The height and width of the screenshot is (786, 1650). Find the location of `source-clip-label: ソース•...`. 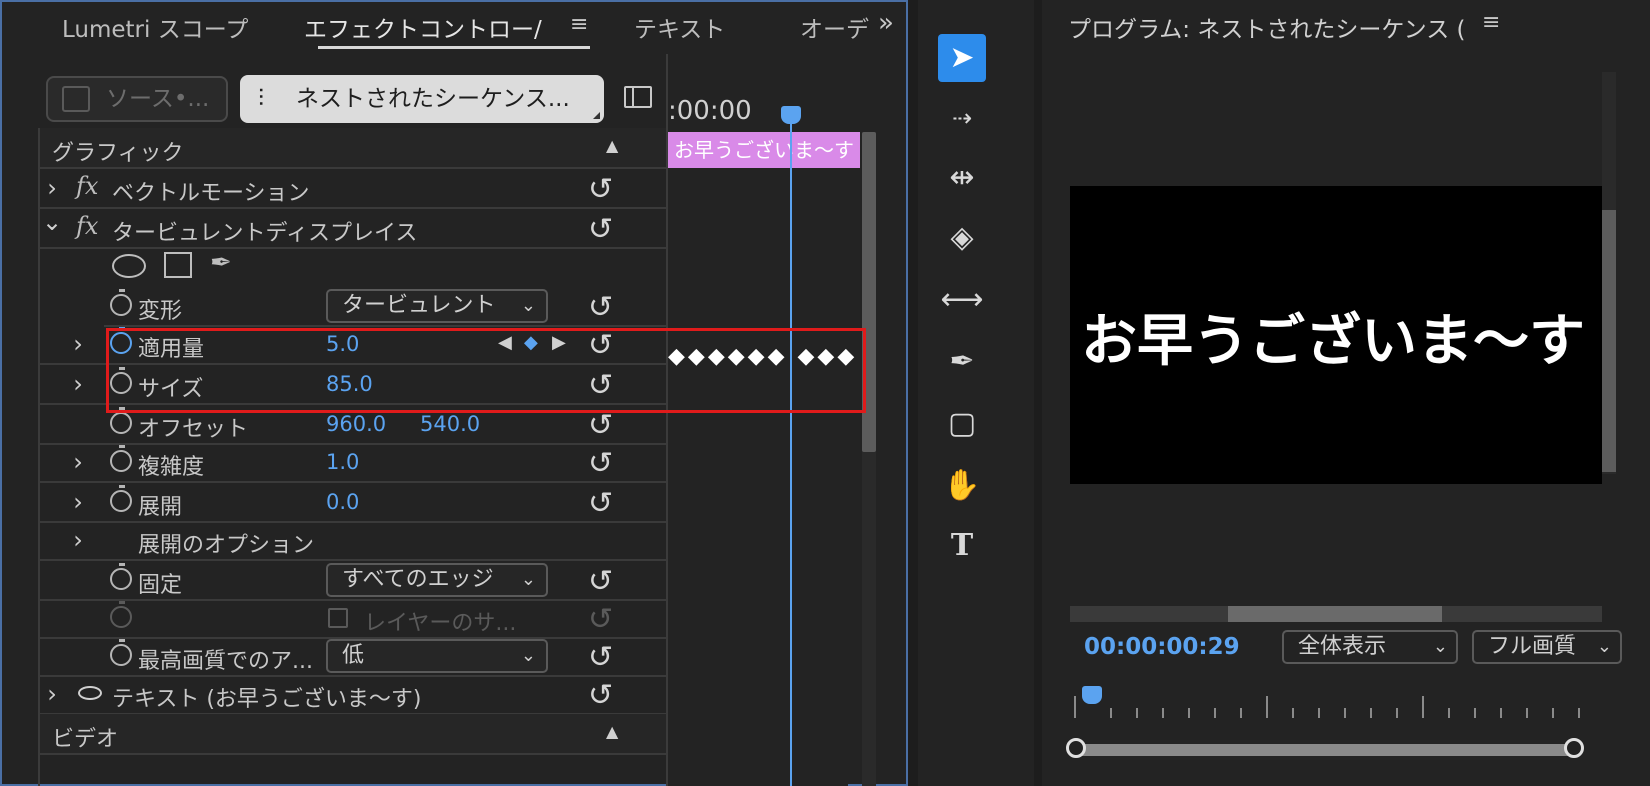

source-clip-label: ソース•... is located at coordinates (158, 99).